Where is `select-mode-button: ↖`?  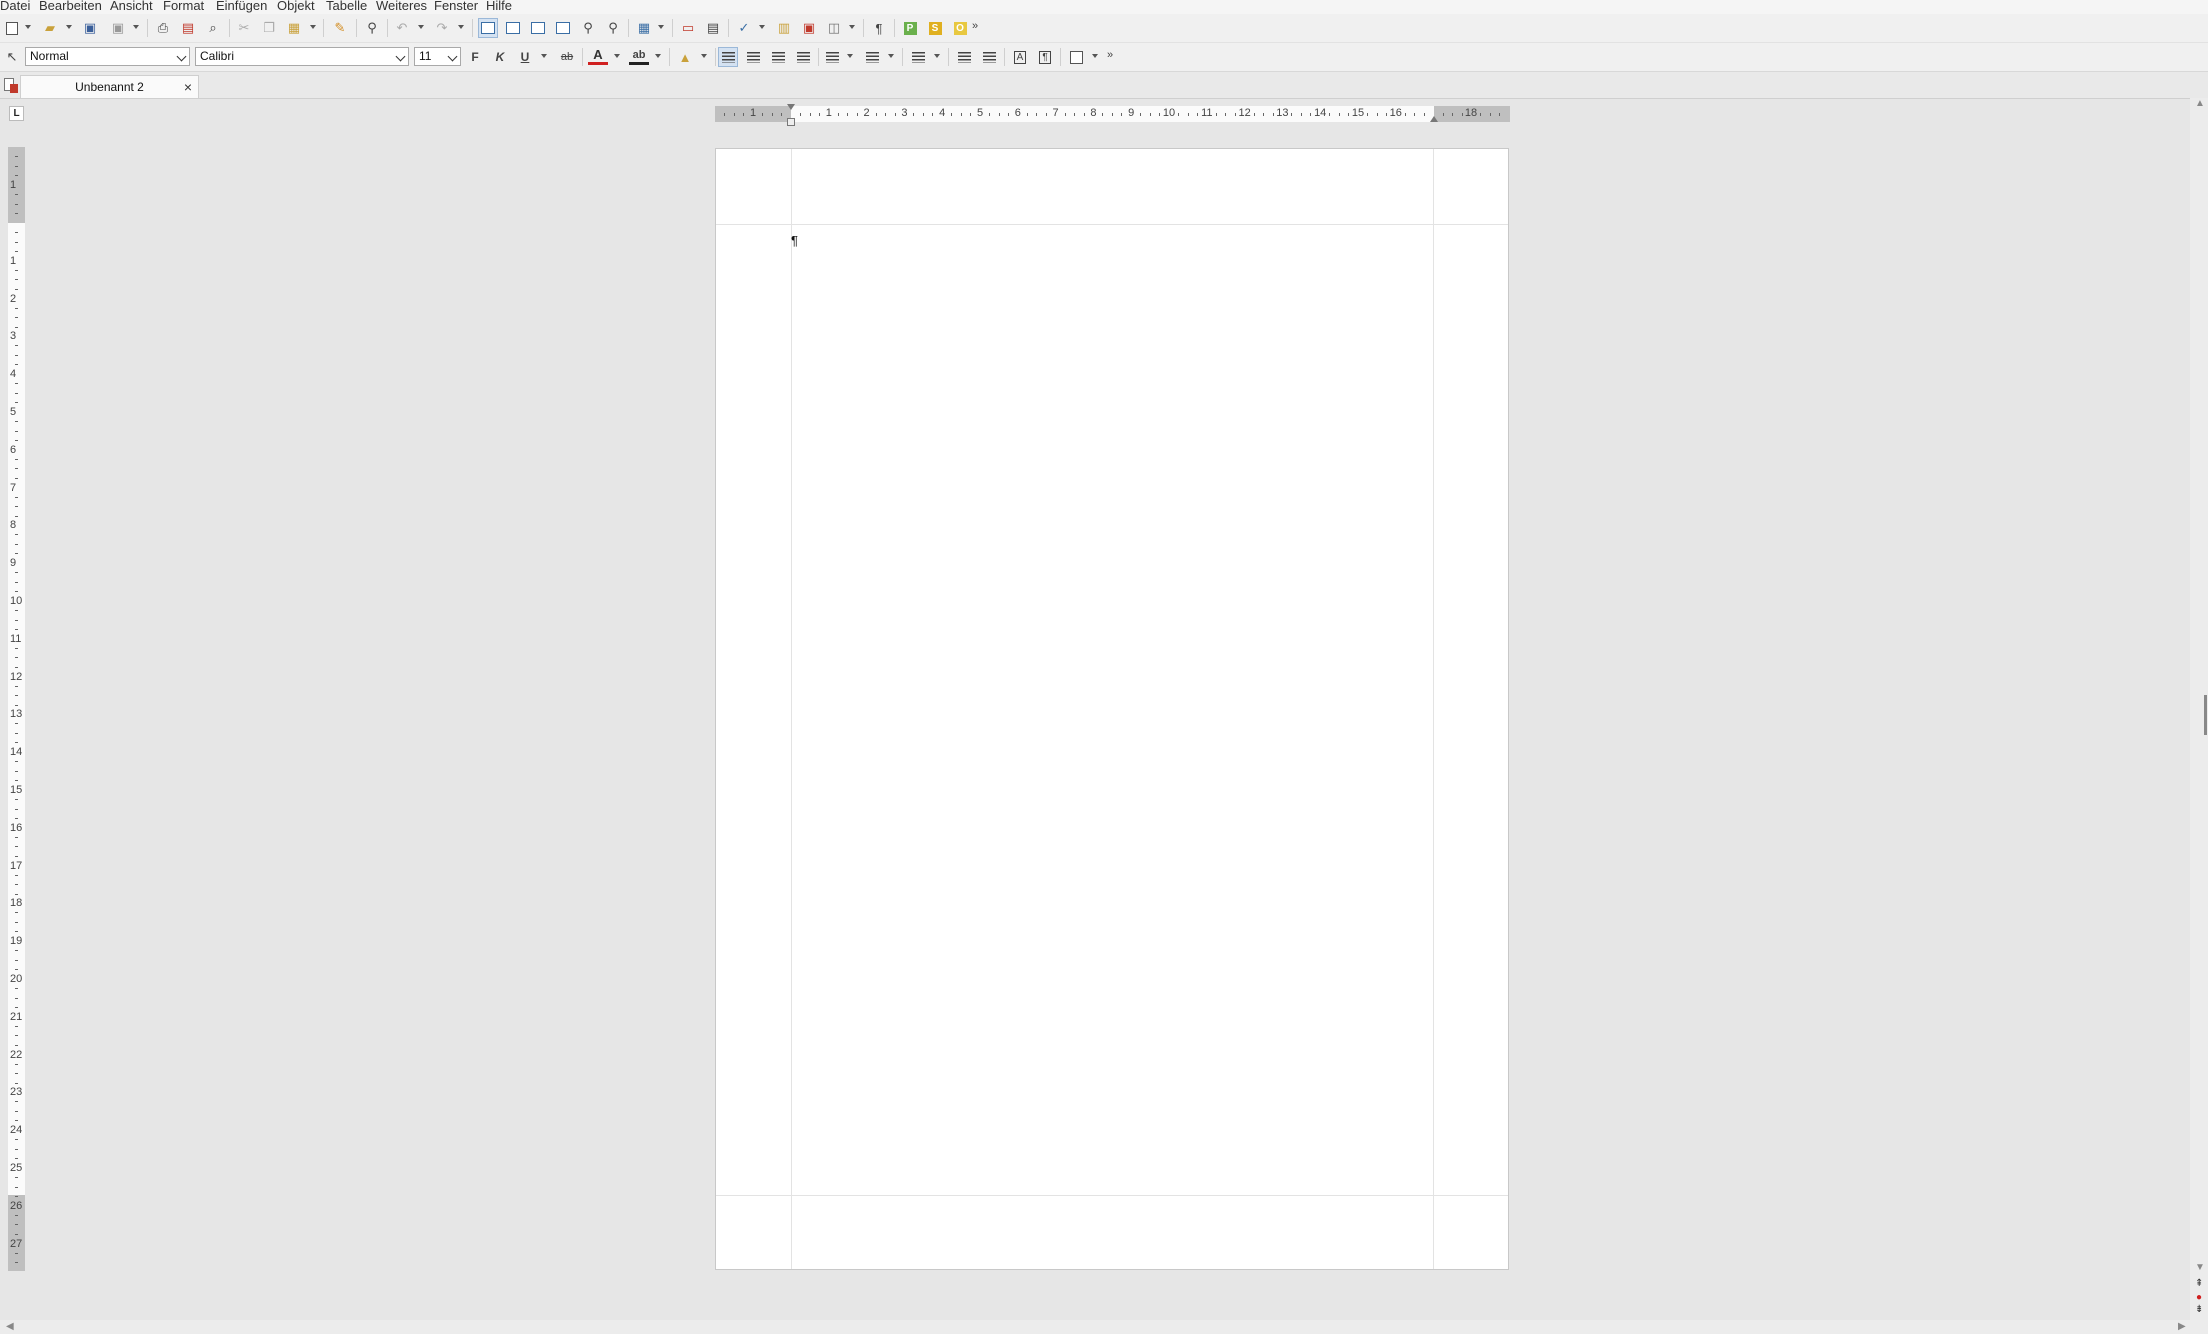 select-mode-button: ↖ is located at coordinates (12, 57).